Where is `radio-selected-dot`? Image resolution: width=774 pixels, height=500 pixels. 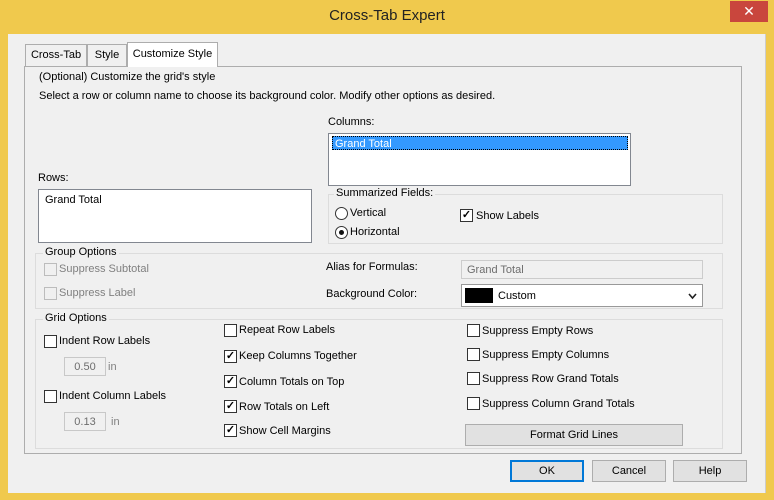
radio-selected-dot is located at coordinates (341, 232).